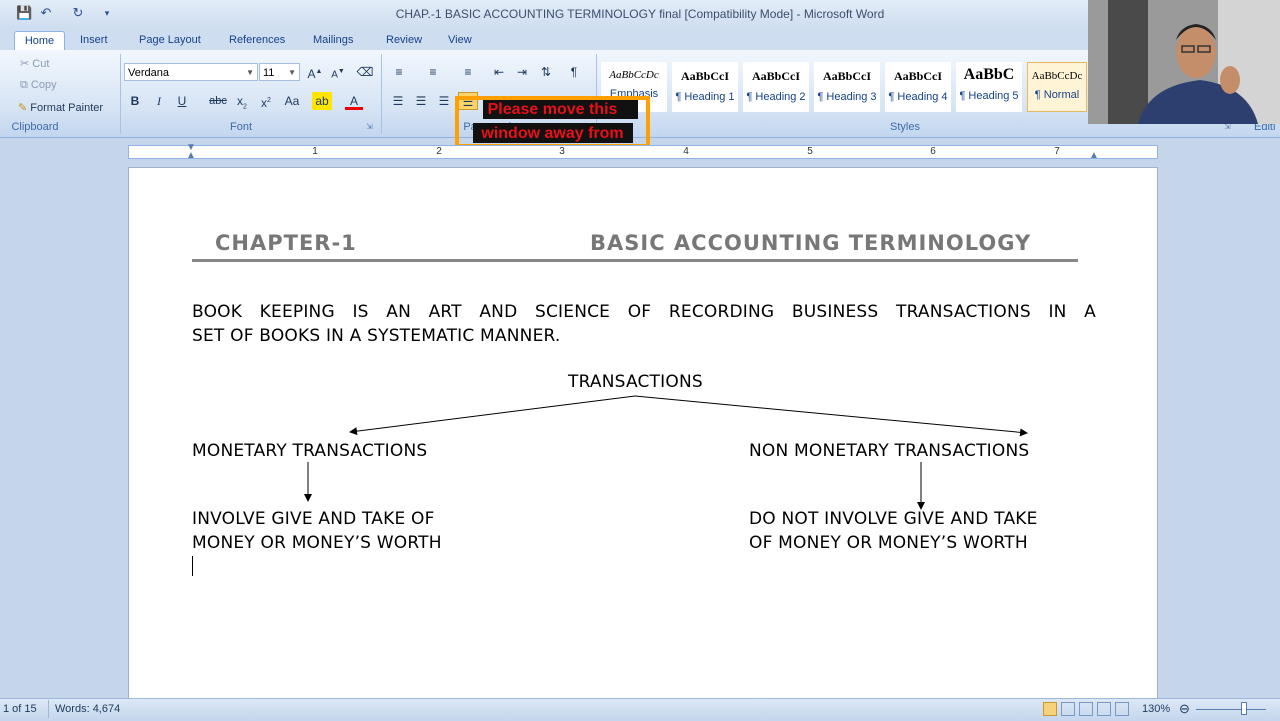 Image resolution: width=1280 pixels, height=721 pixels. I want to click on text-cursor, so click(192, 566).